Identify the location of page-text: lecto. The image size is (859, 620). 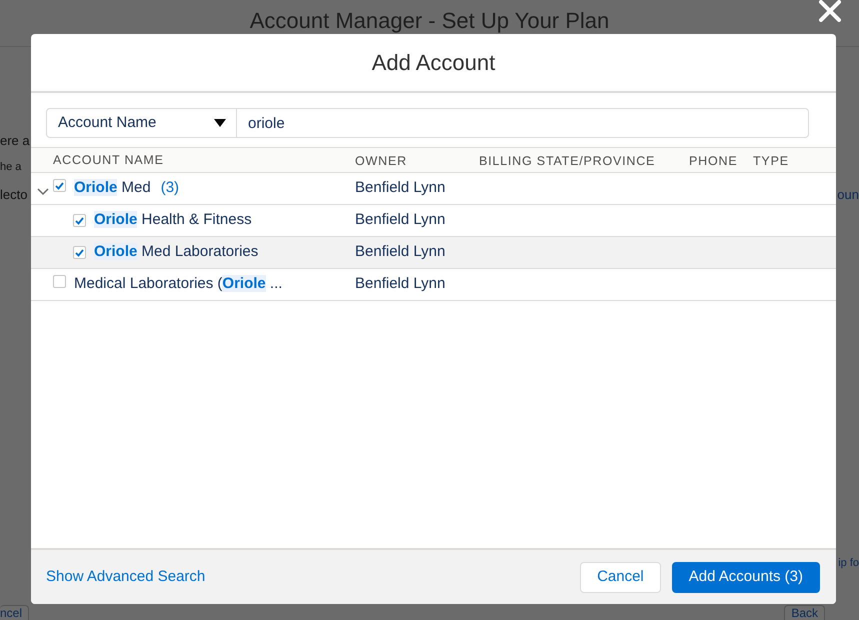
(14, 195).